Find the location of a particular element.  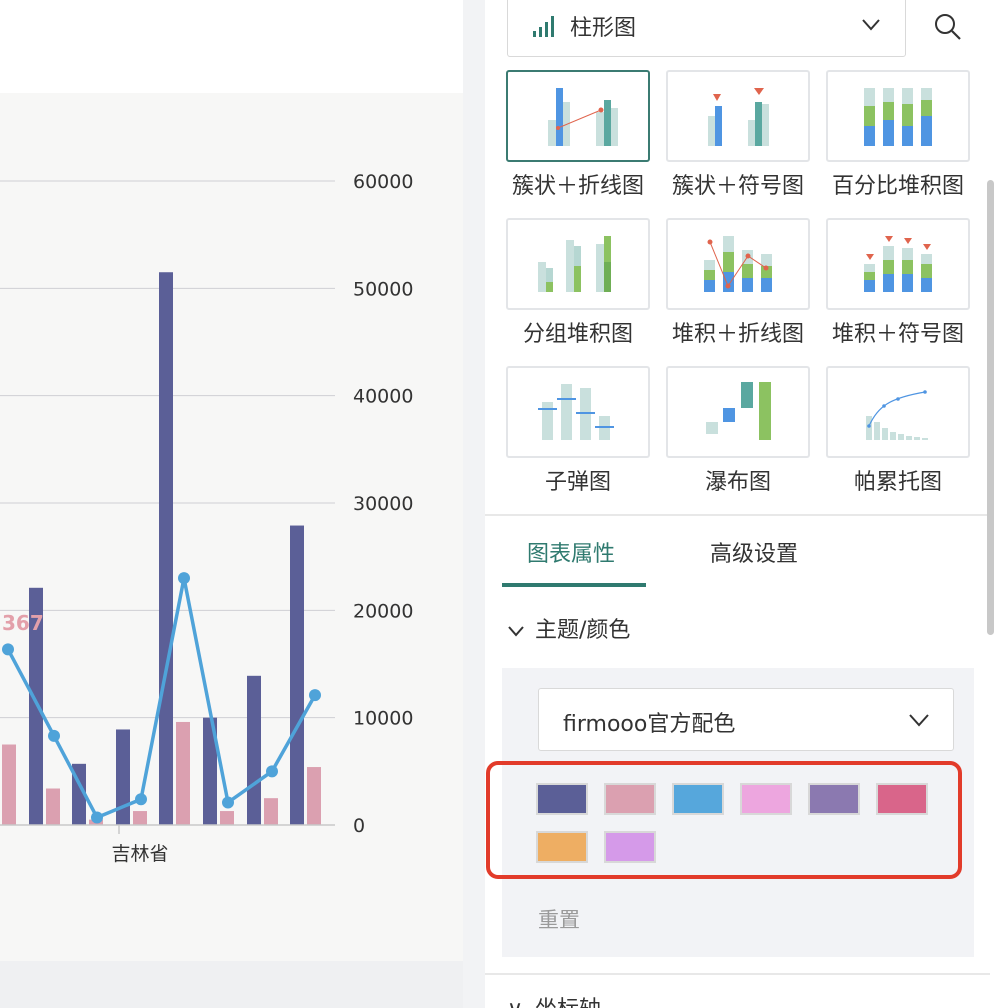

y-tick-label: 50000 is located at coordinates (383, 289).